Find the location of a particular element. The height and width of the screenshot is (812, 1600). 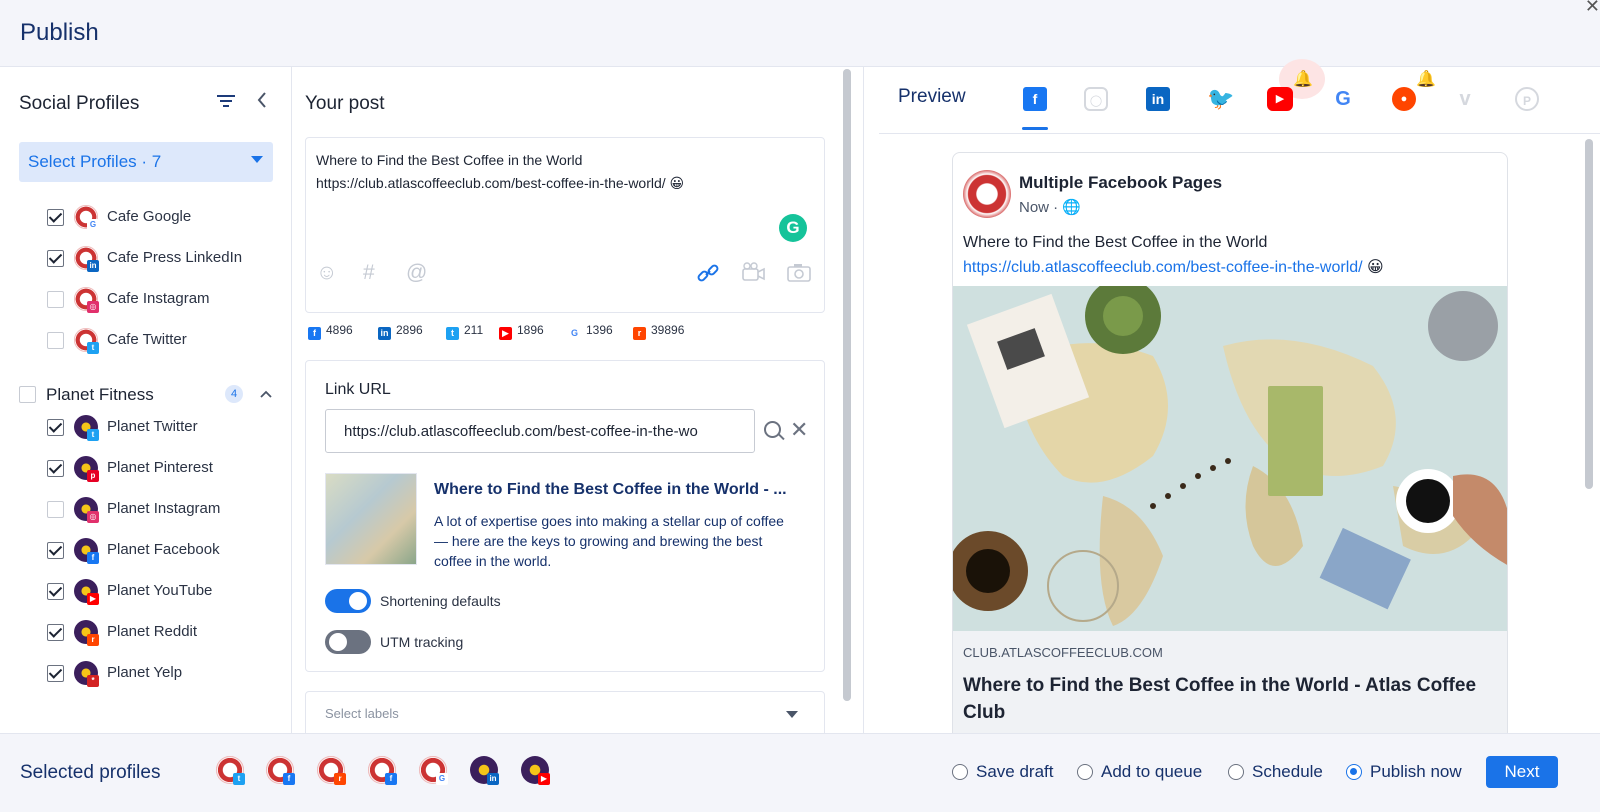

reddit-icon: r is located at coordinates (93, 640).